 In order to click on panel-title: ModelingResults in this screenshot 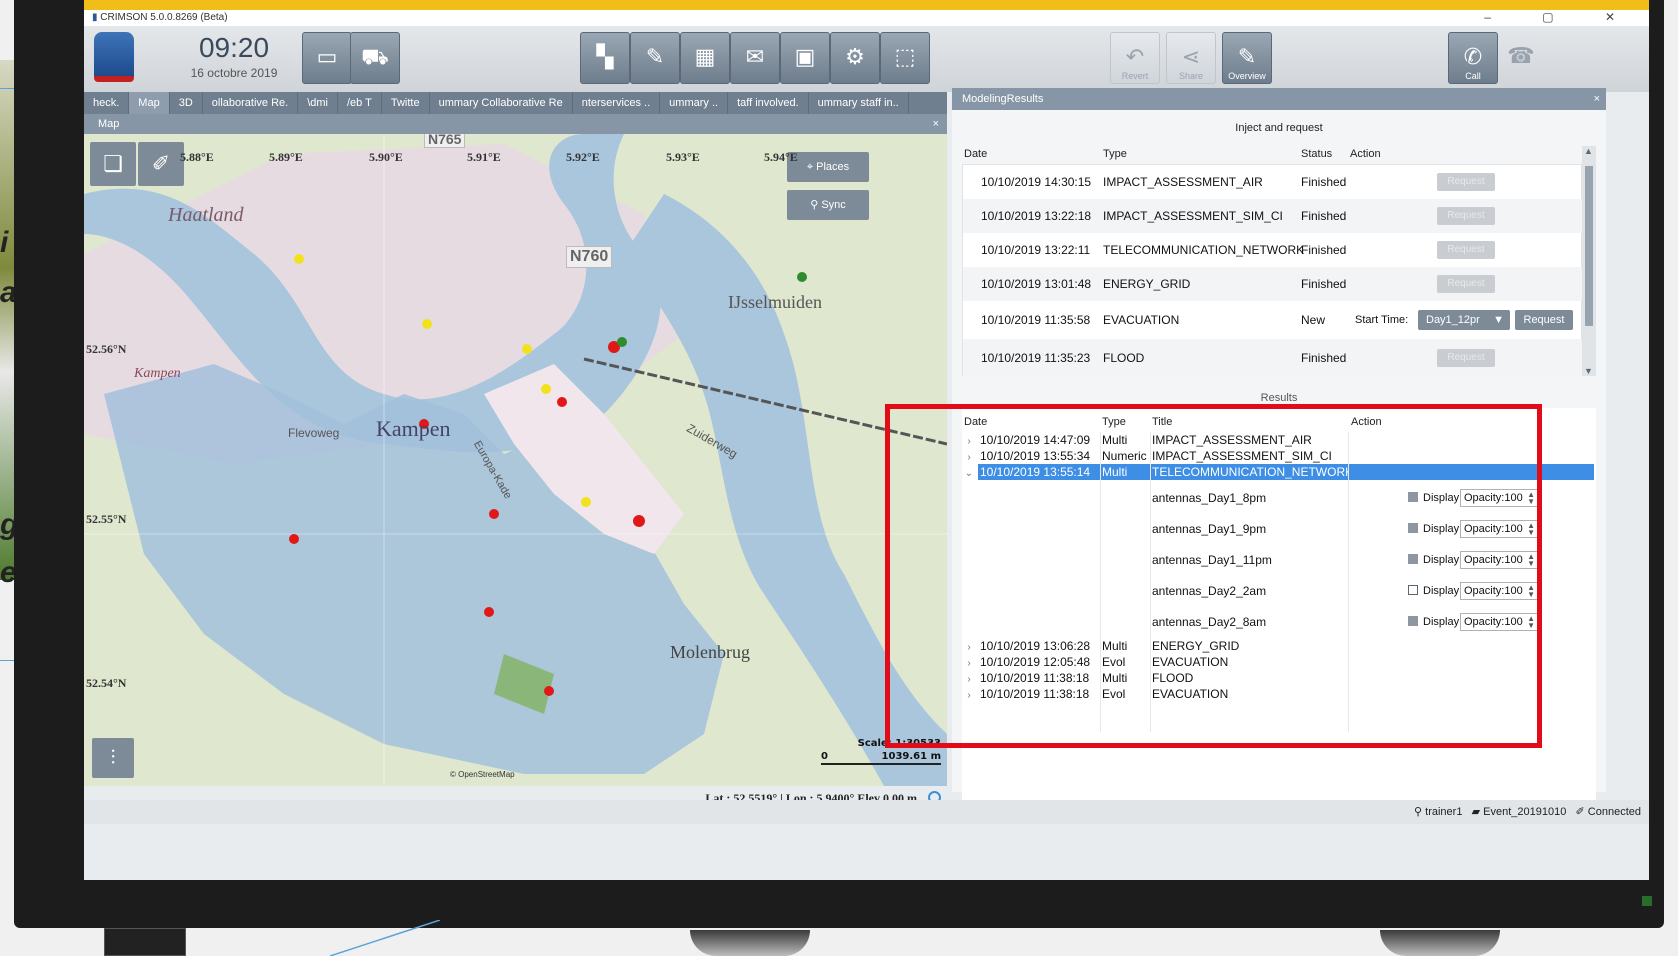, I will do `click(1003, 99)`.